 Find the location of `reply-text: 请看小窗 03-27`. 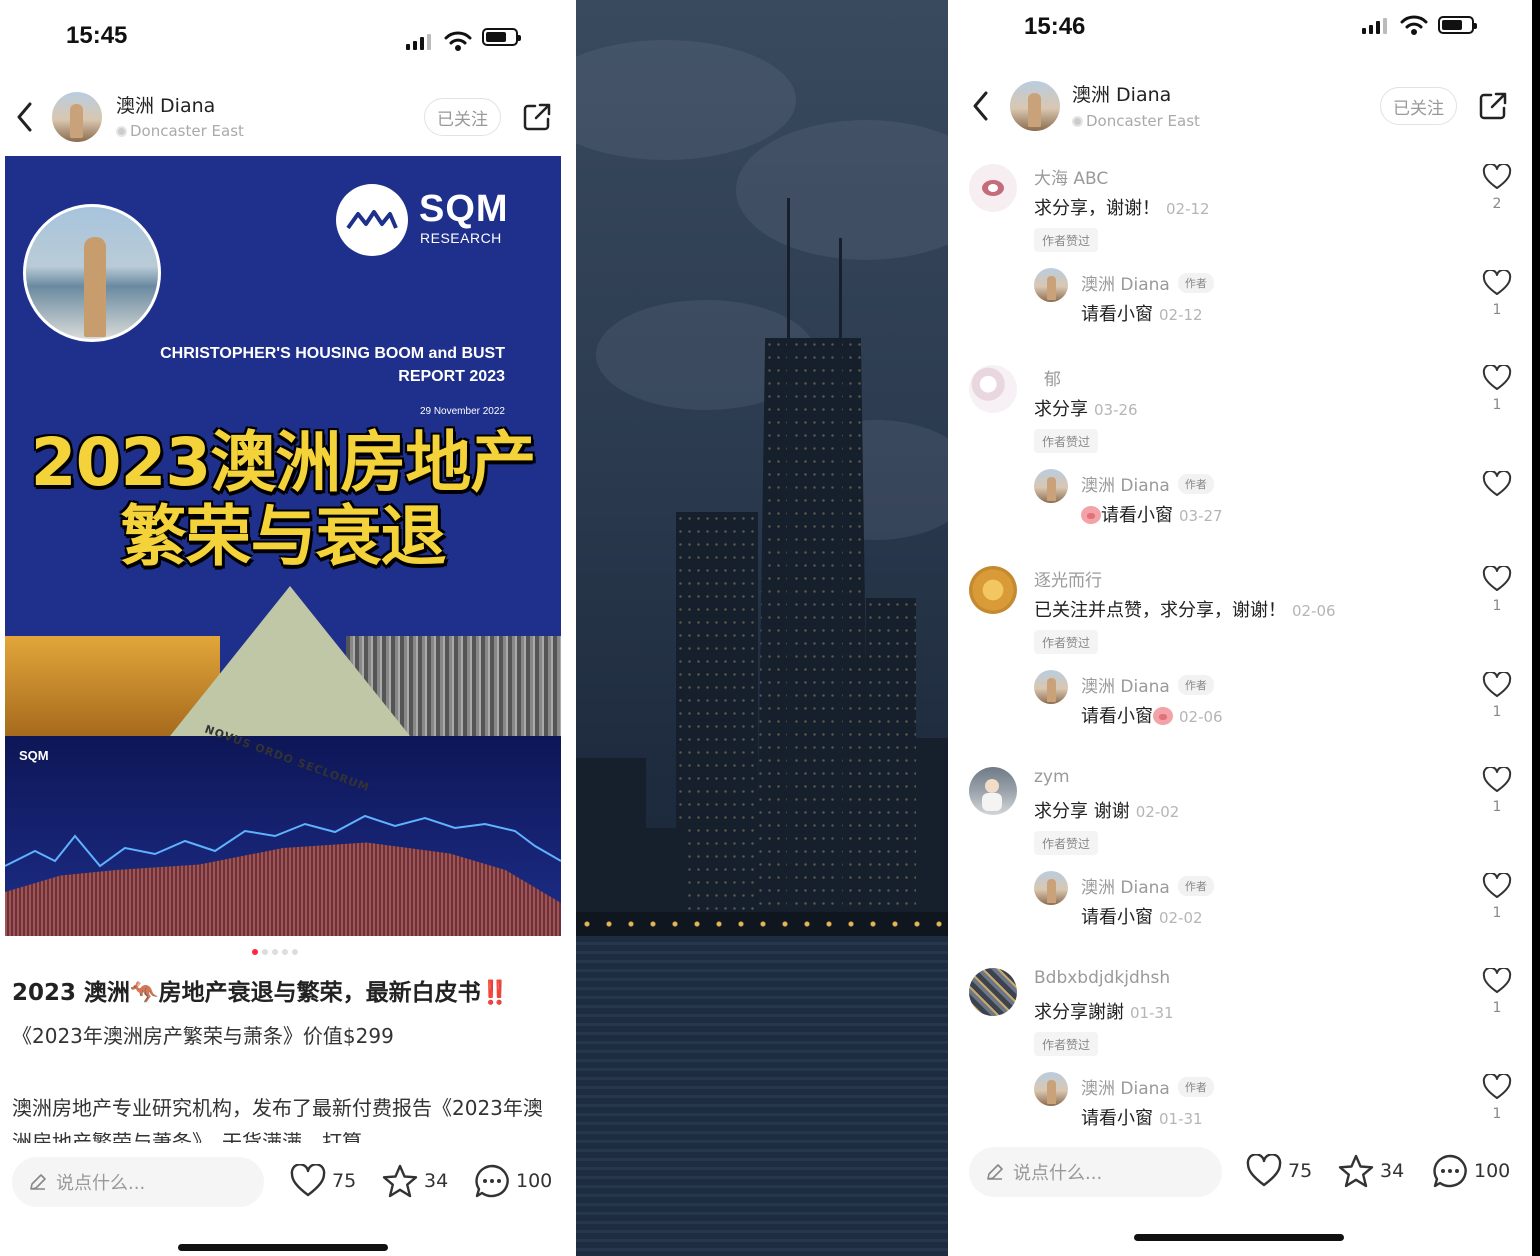

reply-text: 请看小窗 03-27 is located at coordinates (1152, 514).